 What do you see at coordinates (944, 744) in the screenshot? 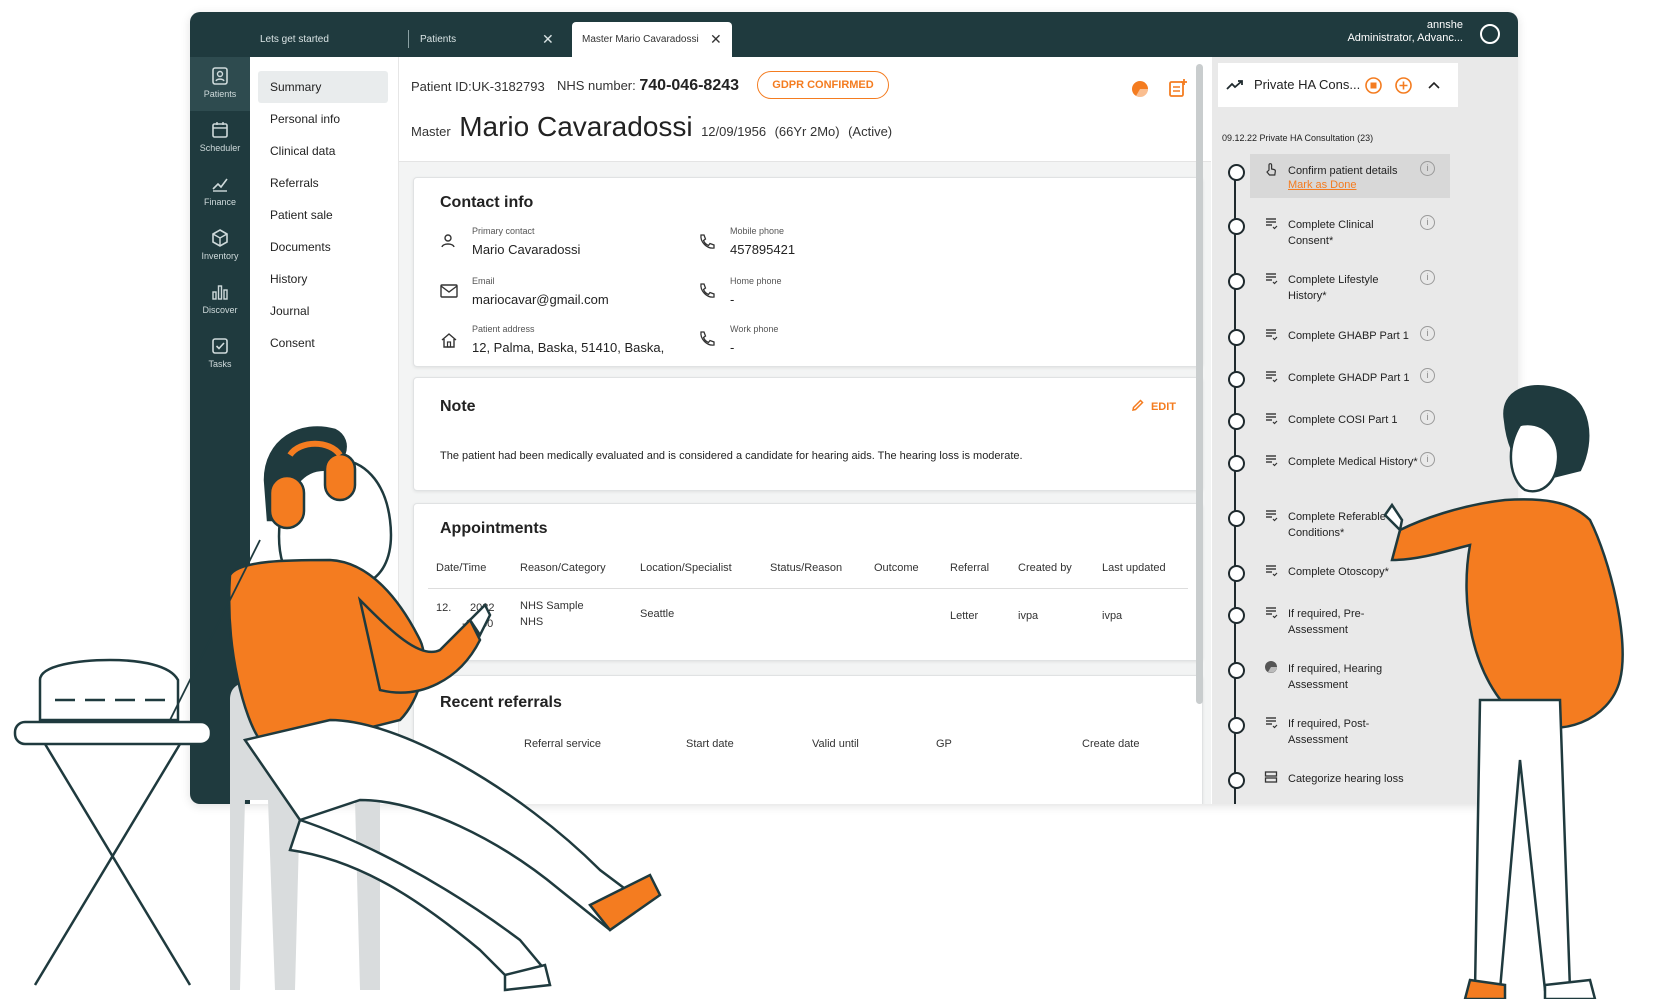
I see `column-header: GP` at bounding box center [944, 744].